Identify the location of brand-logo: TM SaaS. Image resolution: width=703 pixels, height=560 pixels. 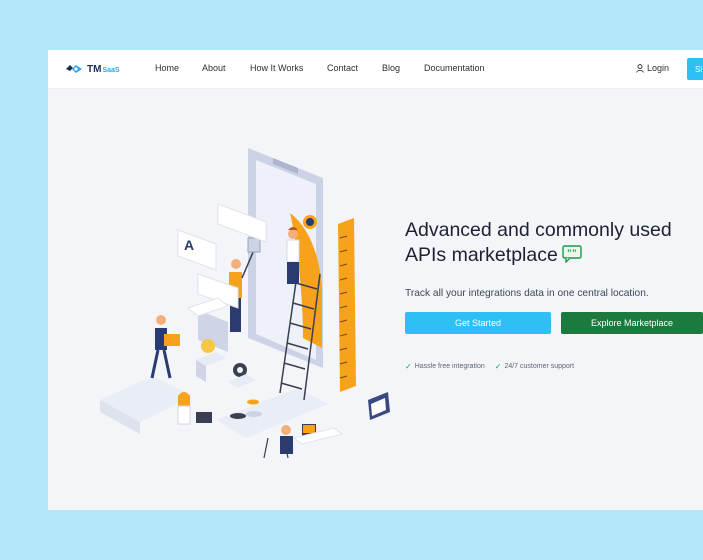
(92, 69).